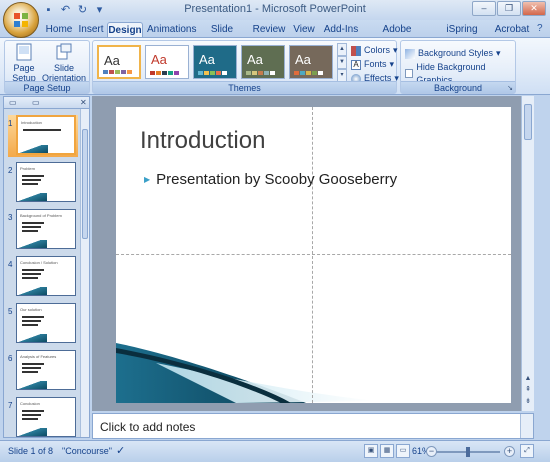 Image resolution: width=550 pixels, height=462 pixels. What do you see at coordinates (528, 402) in the screenshot?
I see `next-slide-icon: ⇟` at bounding box center [528, 402].